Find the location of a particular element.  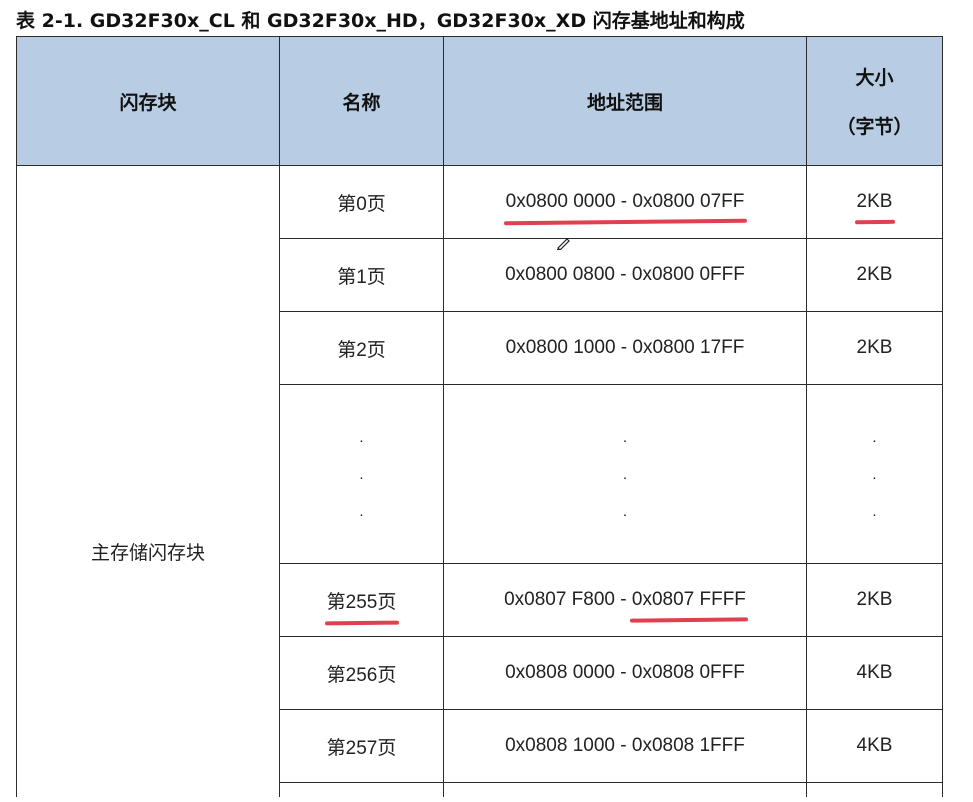

address-cell: 0x0800 0000 - 0x0800 07FF is located at coordinates (625, 202).